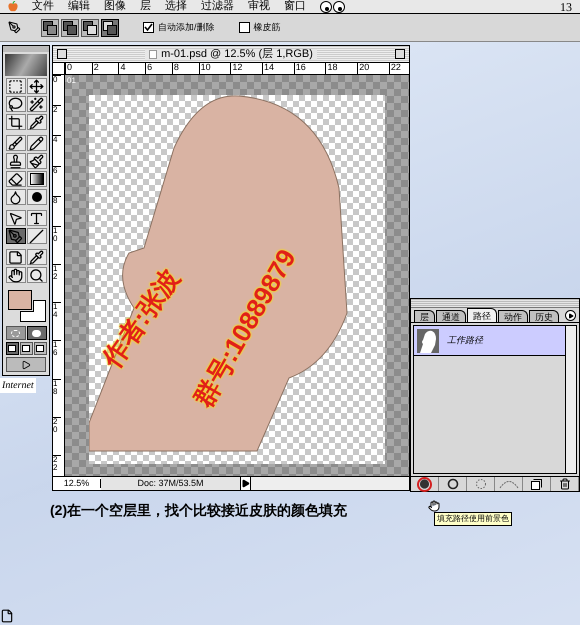 The height and width of the screenshot is (625, 580). Describe the element at coordinates (489, 341) in the screenshot. I see `path-row: 工作路径` at that location.